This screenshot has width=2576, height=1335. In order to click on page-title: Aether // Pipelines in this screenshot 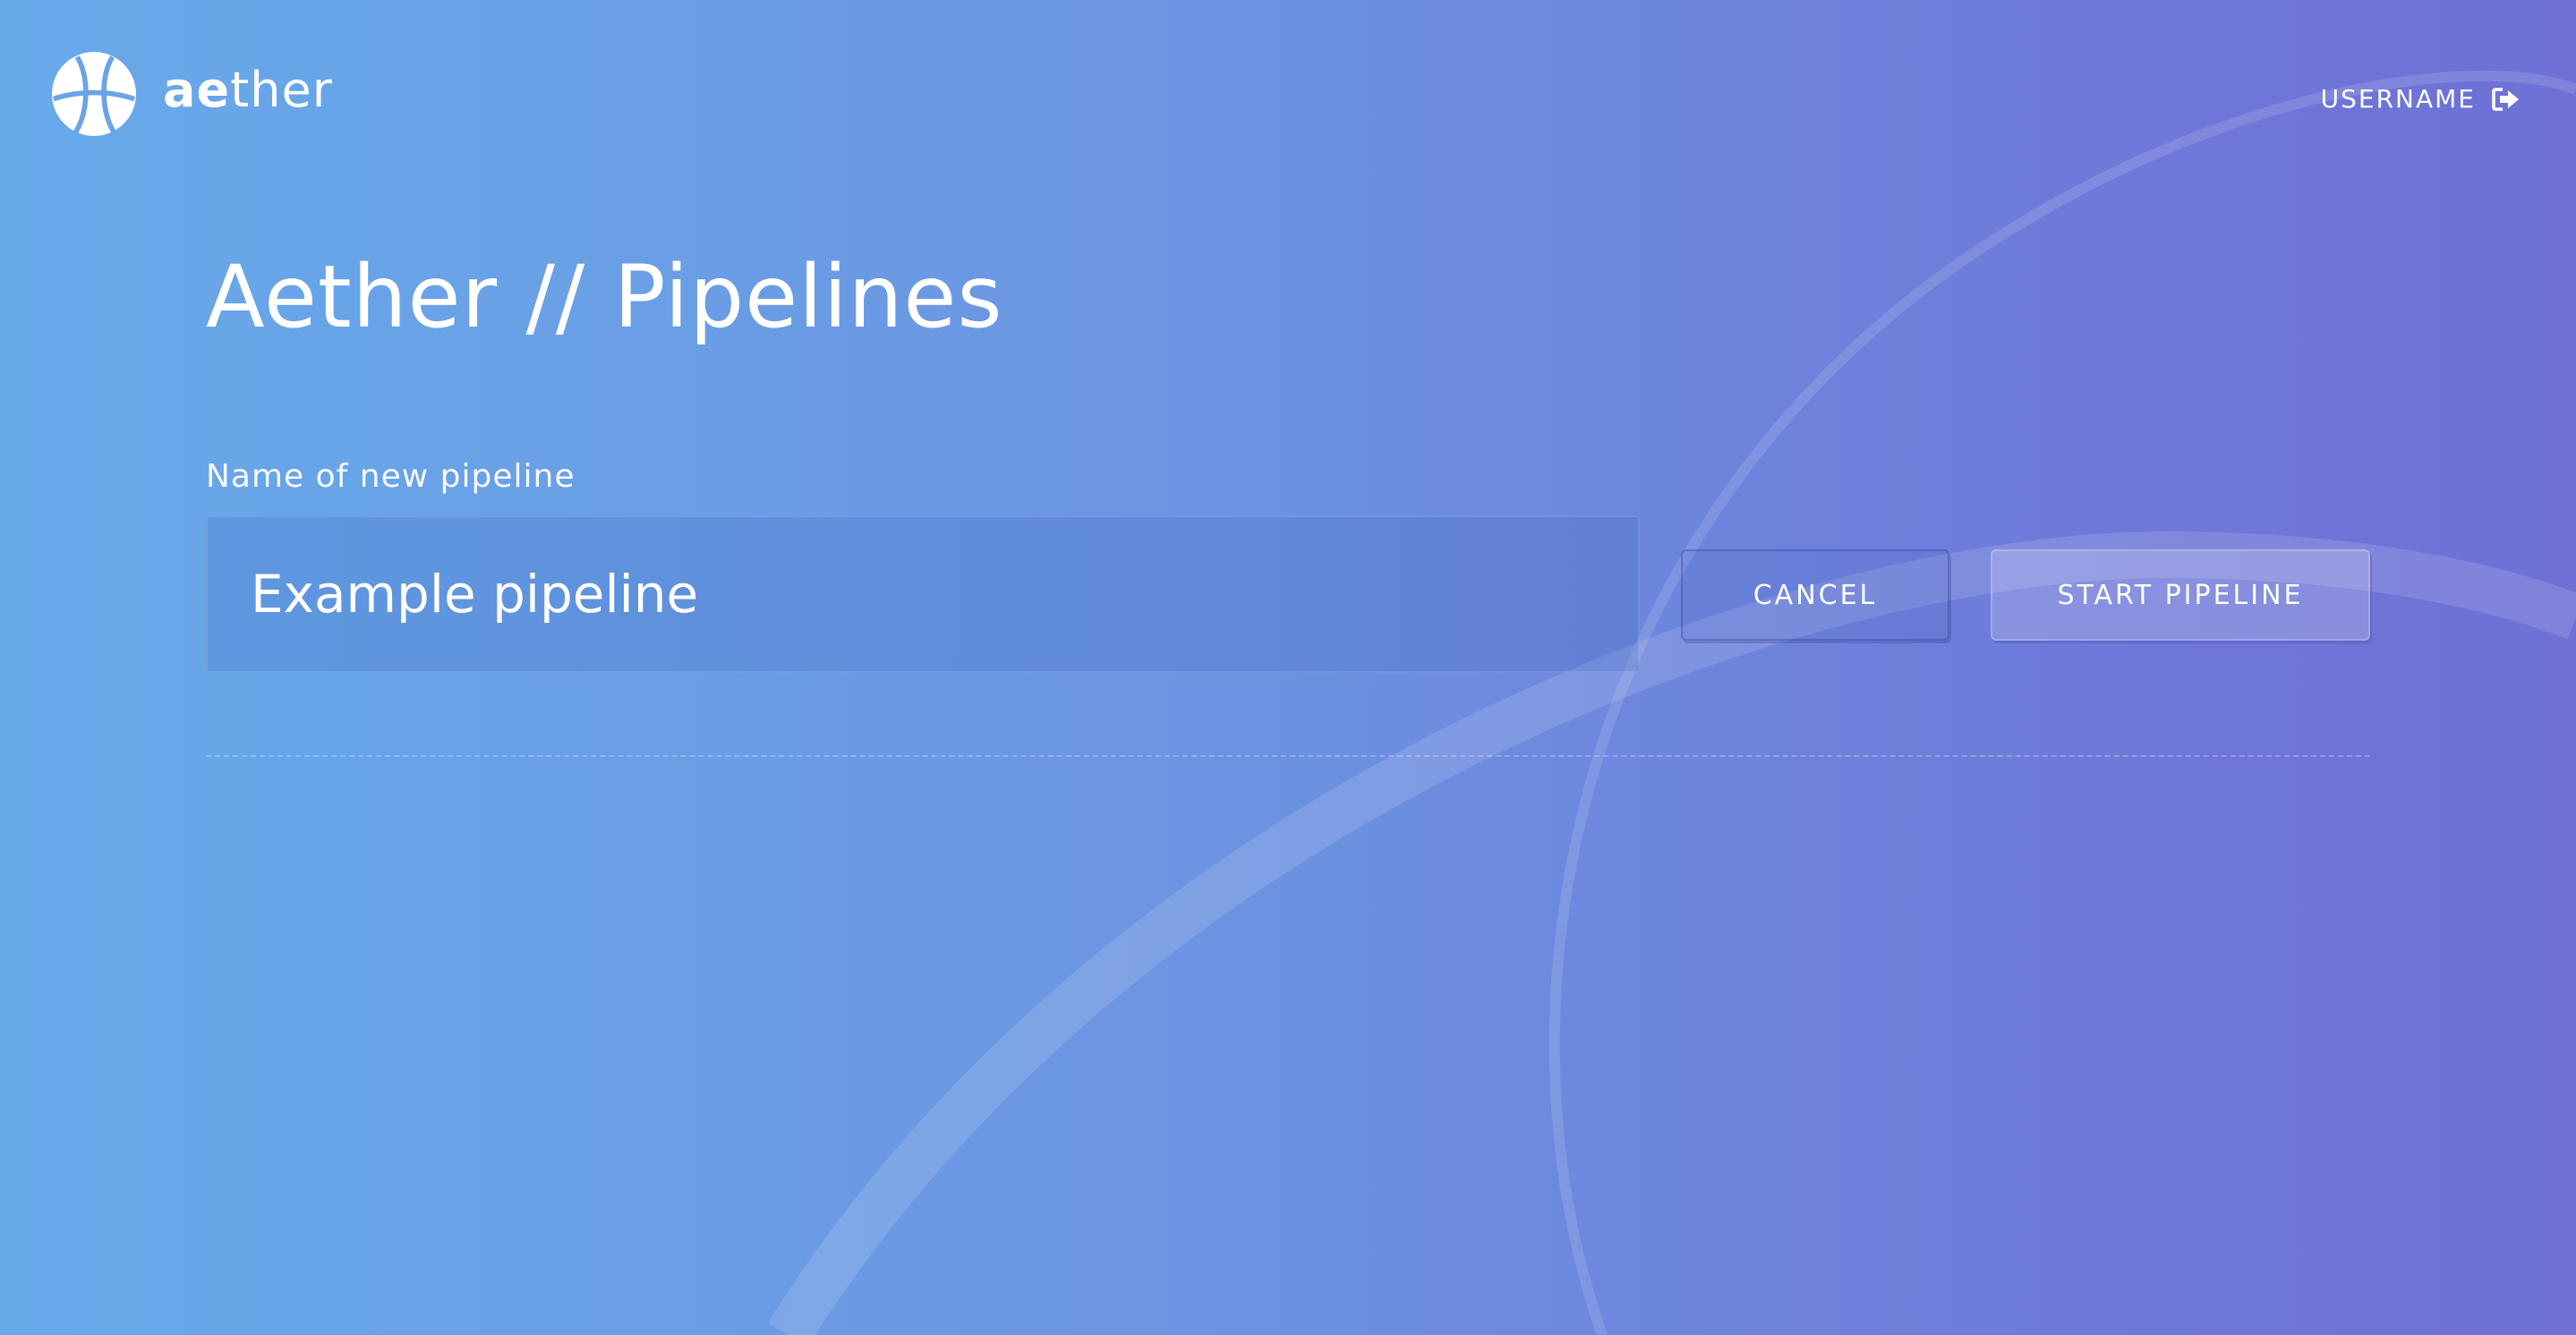, I will do `click(604, 297)`.